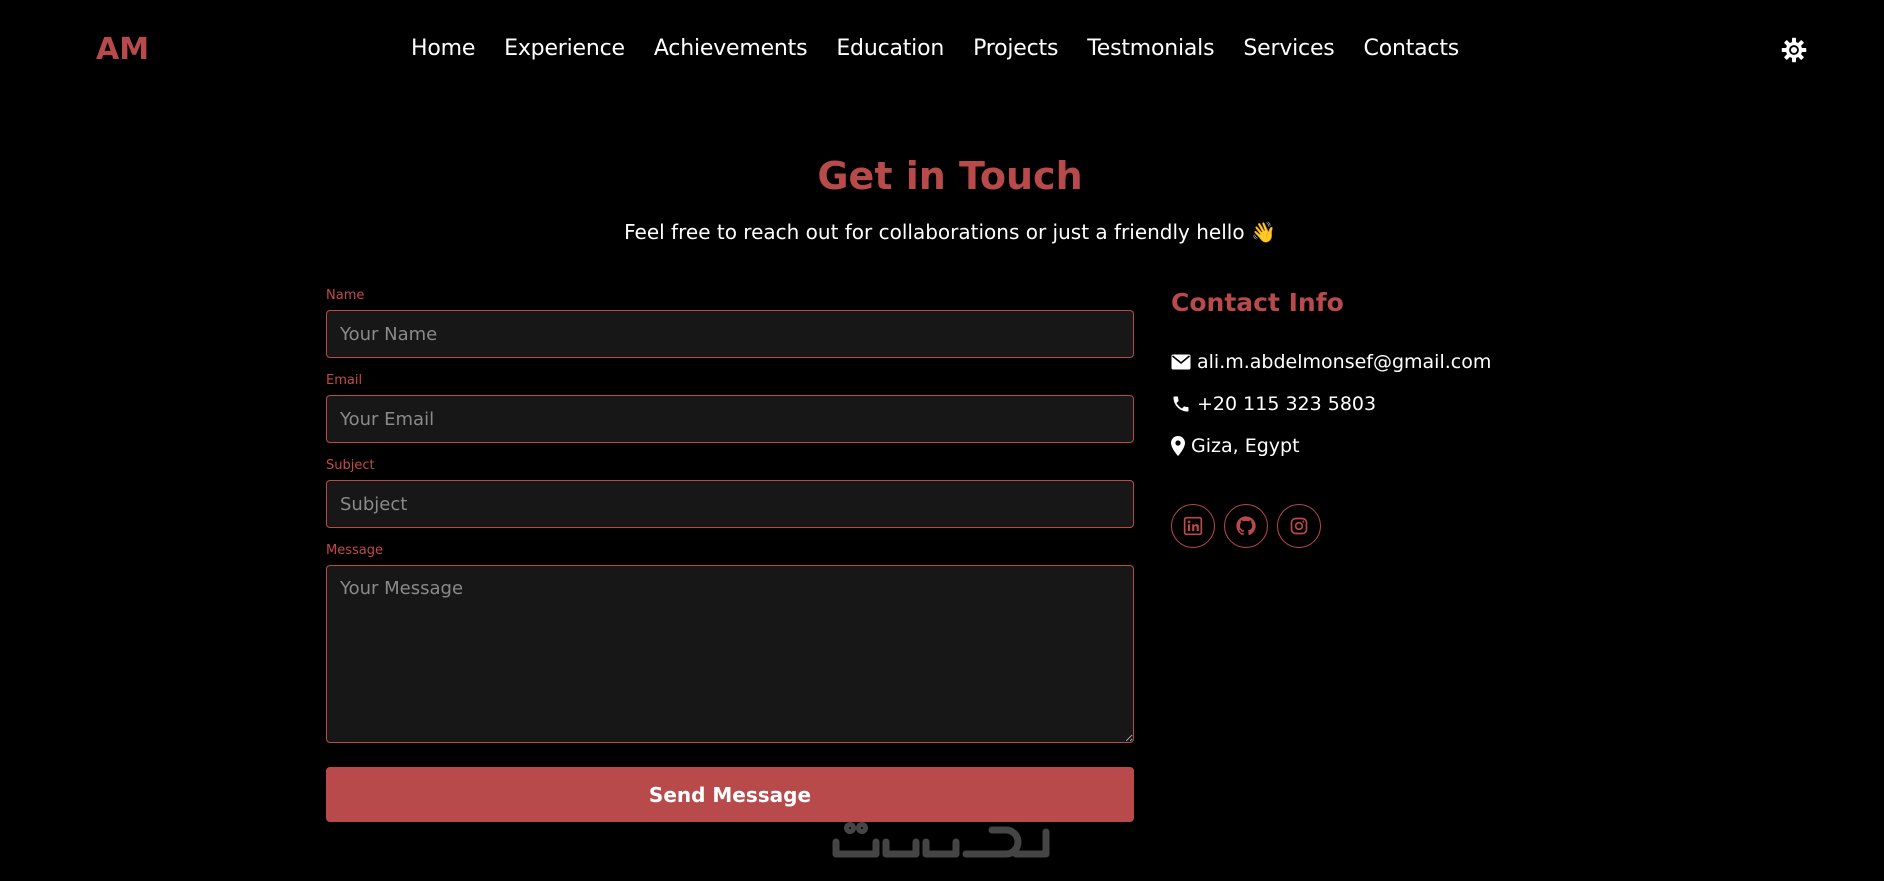 The height and width of the screenshot is (881, 1884). Describe the element at coordinates (1381, 446) in the screenshot. I see `contact-location-row: Giza, Egypt` at that location.